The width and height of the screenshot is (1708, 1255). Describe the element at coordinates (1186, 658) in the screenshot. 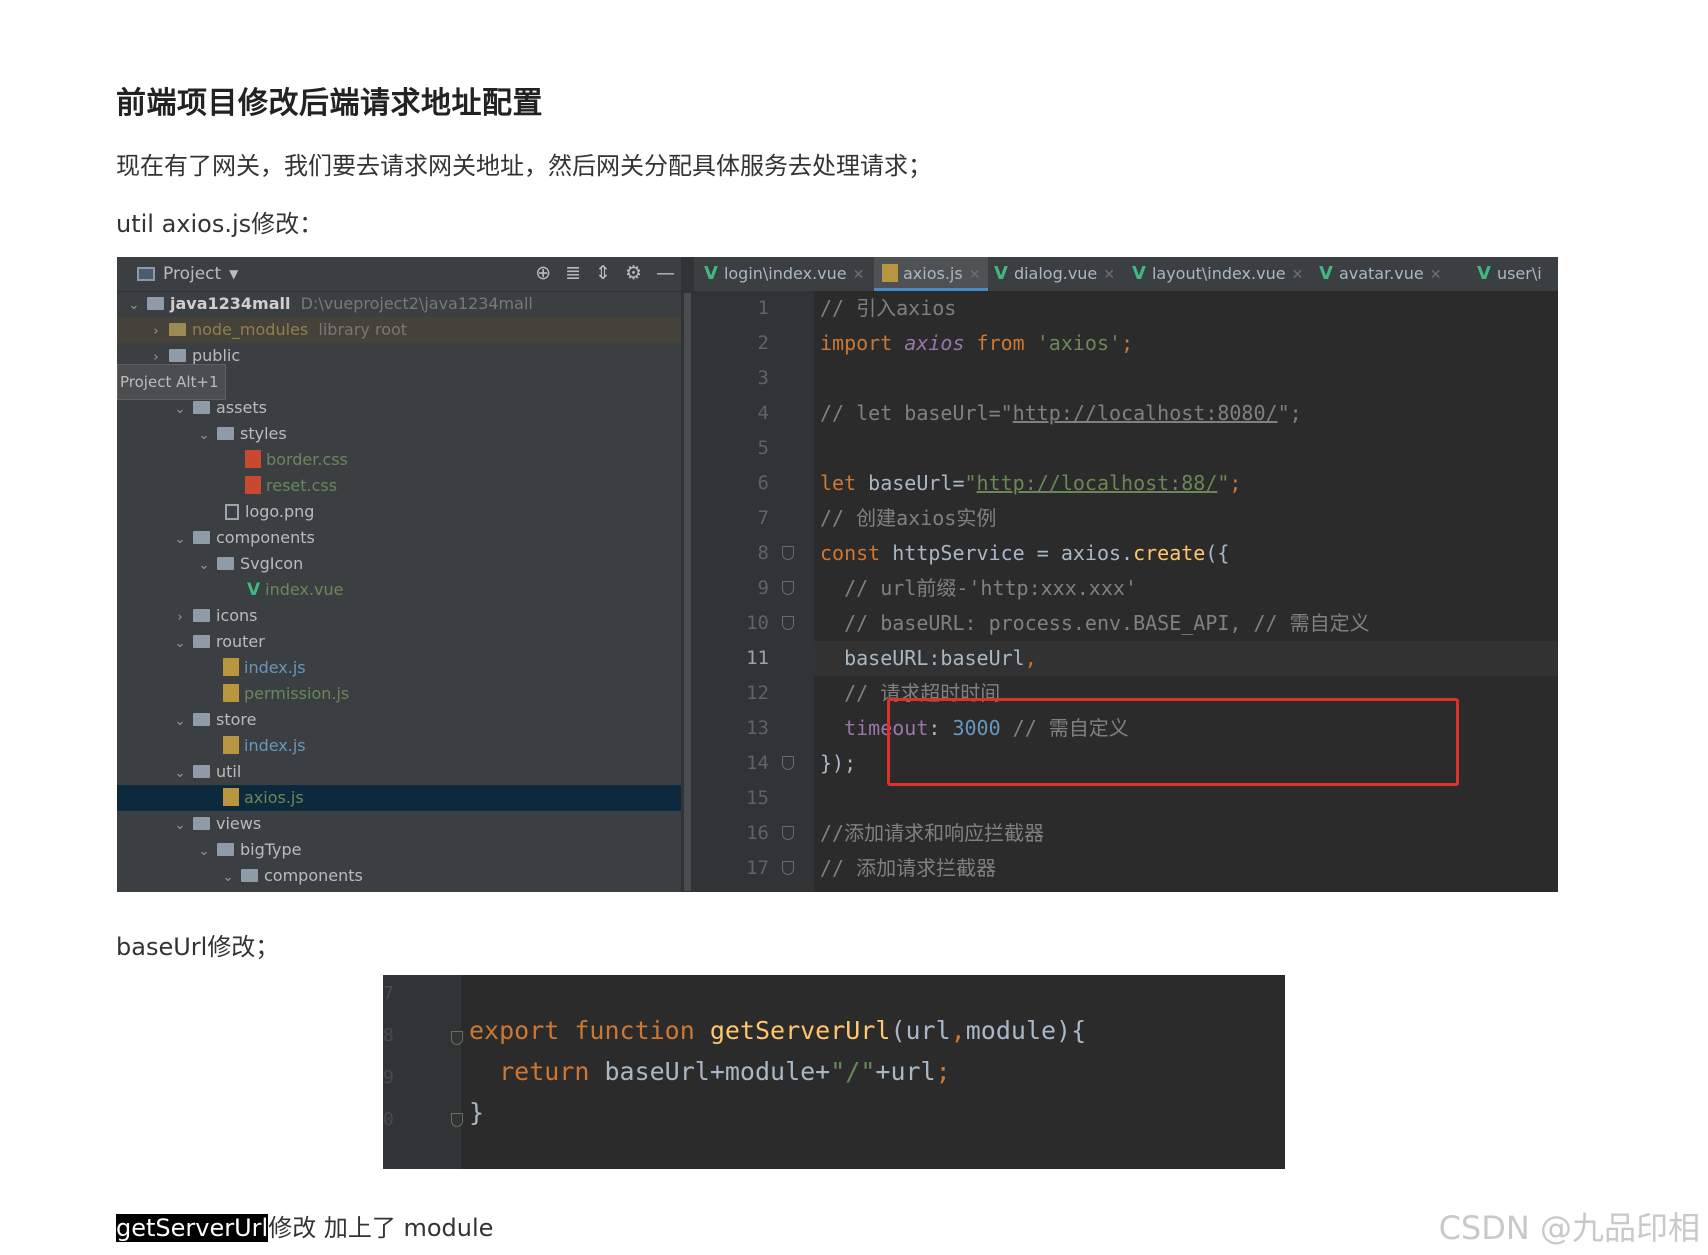

I see `code-line-11: baseURL:baseUrl,` at that location.